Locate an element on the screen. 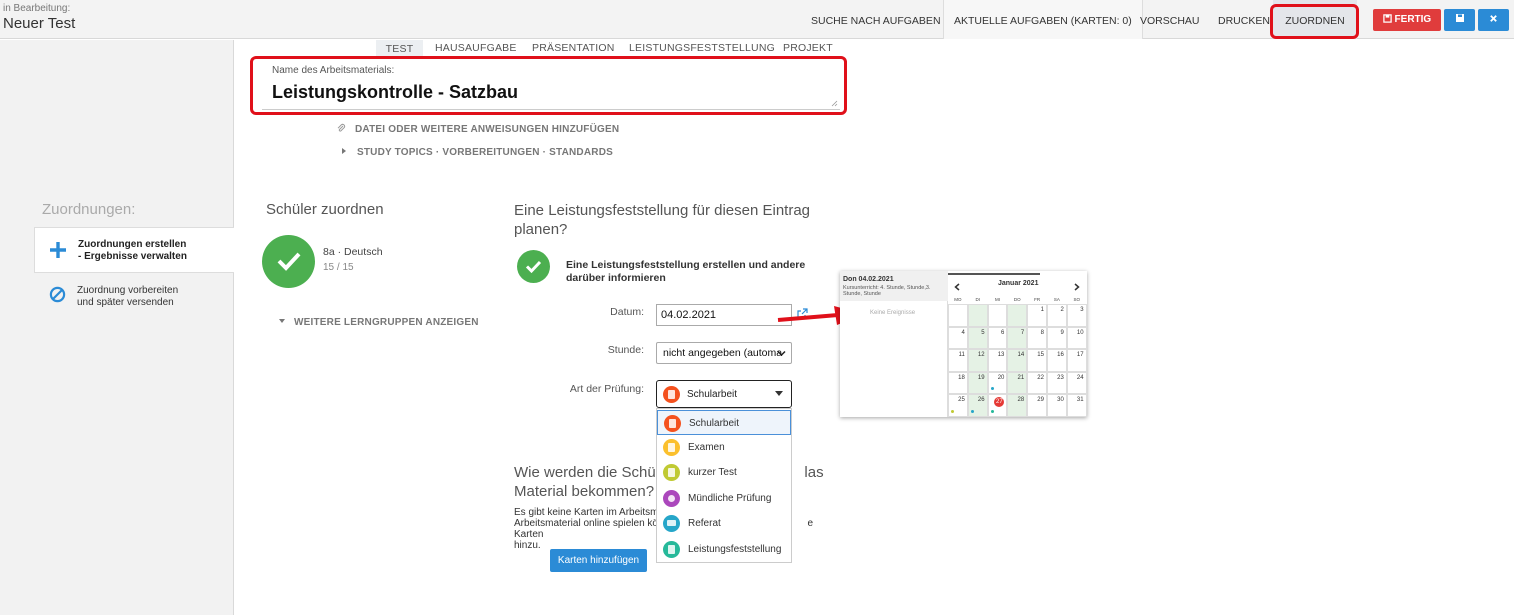 The width and height of the screenshot is (1514, 615). option-oral-exam: Mündliche Prüfung is located at coordinates (724, 498).